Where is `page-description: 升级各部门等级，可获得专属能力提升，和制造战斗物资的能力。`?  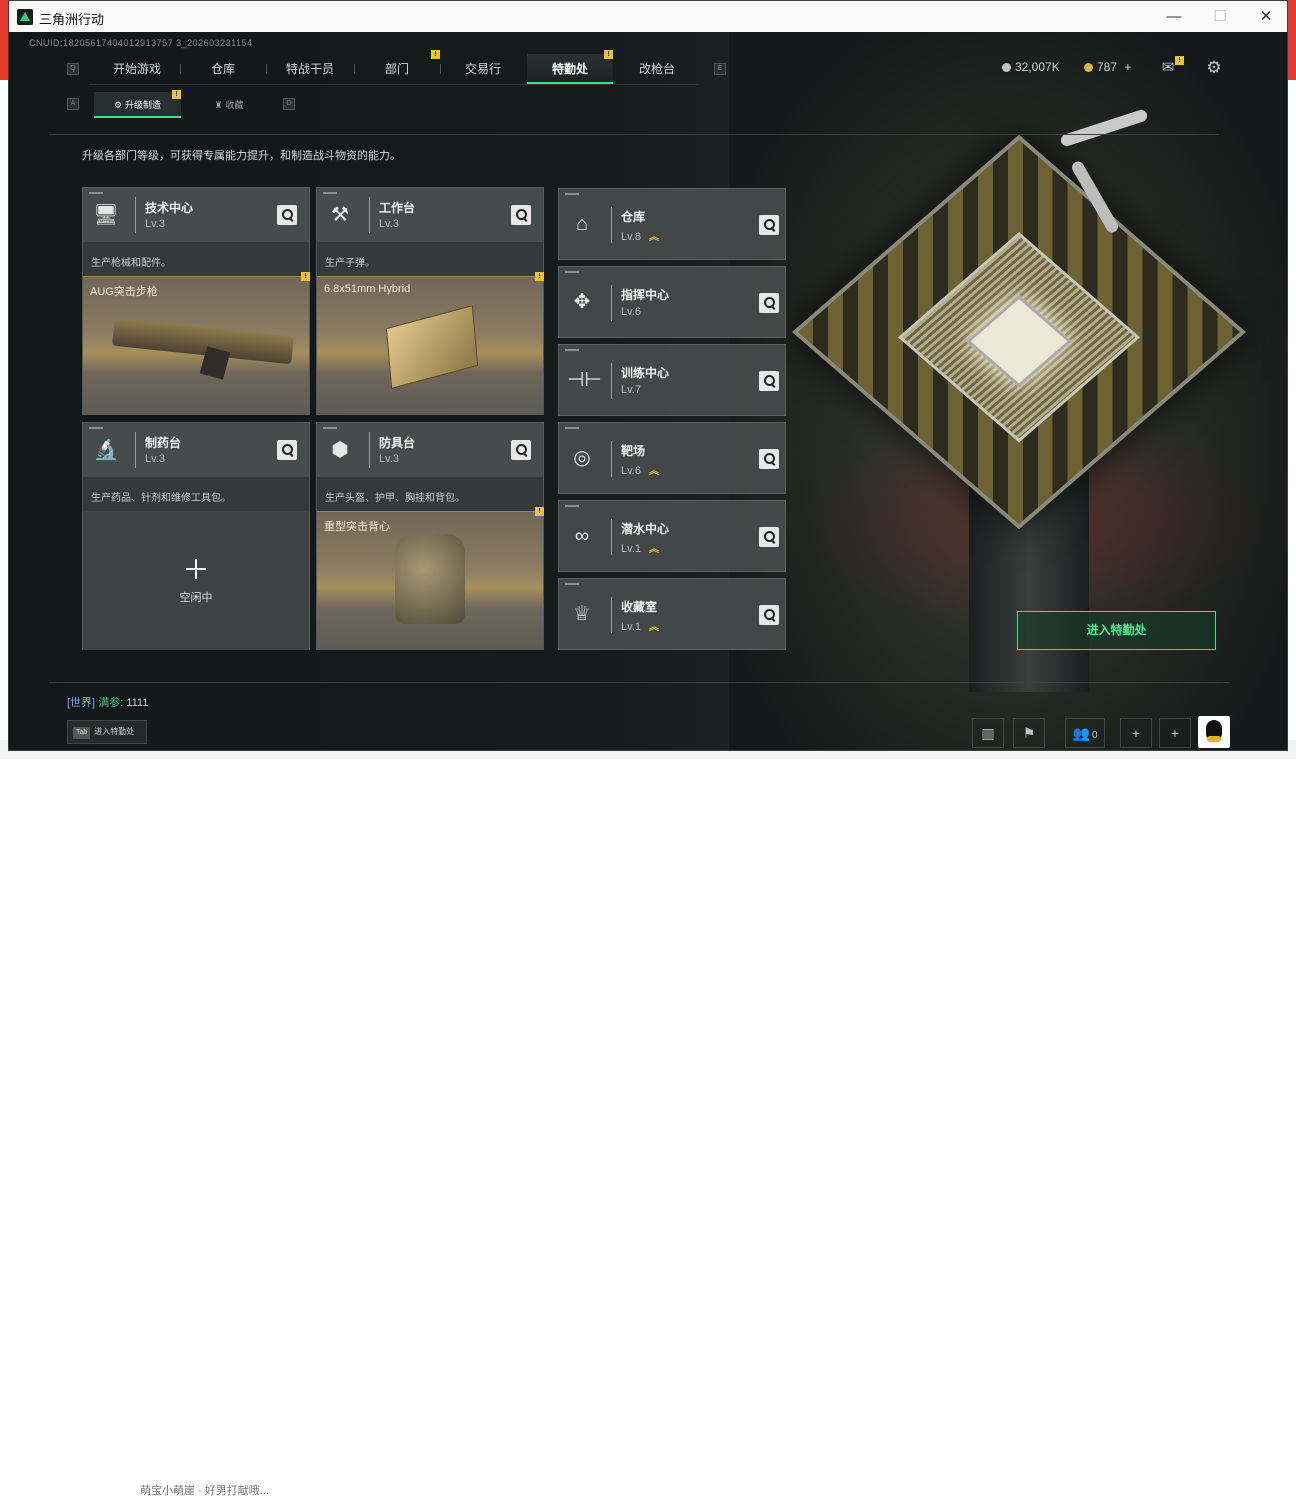
page-description: 升级各部门等级，可获得专属能力提升，和制造战斗物资的能力。 is located at coordinates (241, 156).